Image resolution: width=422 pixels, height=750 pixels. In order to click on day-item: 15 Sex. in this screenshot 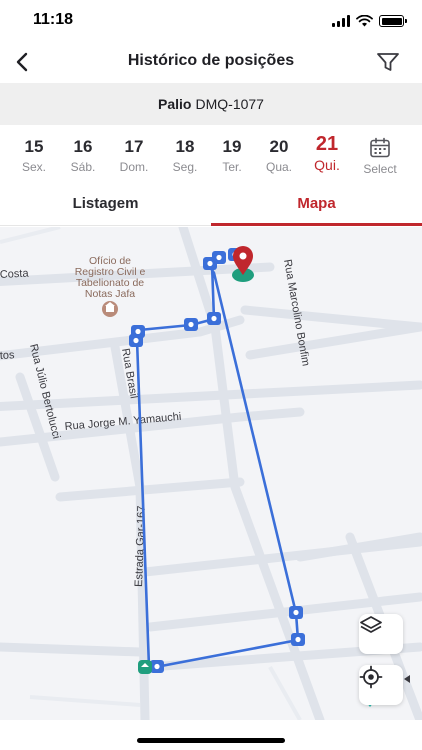, I will do `click(34, 155)`.